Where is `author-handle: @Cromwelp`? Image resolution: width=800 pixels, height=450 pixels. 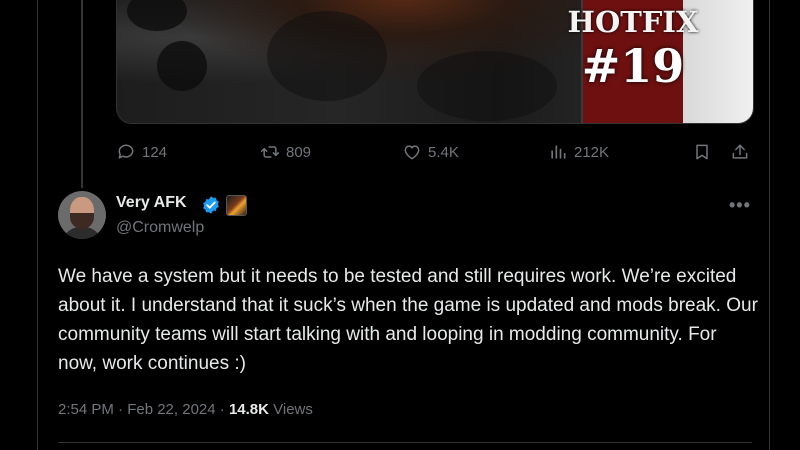 author-handle: @Cromwelp is located at coordinates (160, 228).